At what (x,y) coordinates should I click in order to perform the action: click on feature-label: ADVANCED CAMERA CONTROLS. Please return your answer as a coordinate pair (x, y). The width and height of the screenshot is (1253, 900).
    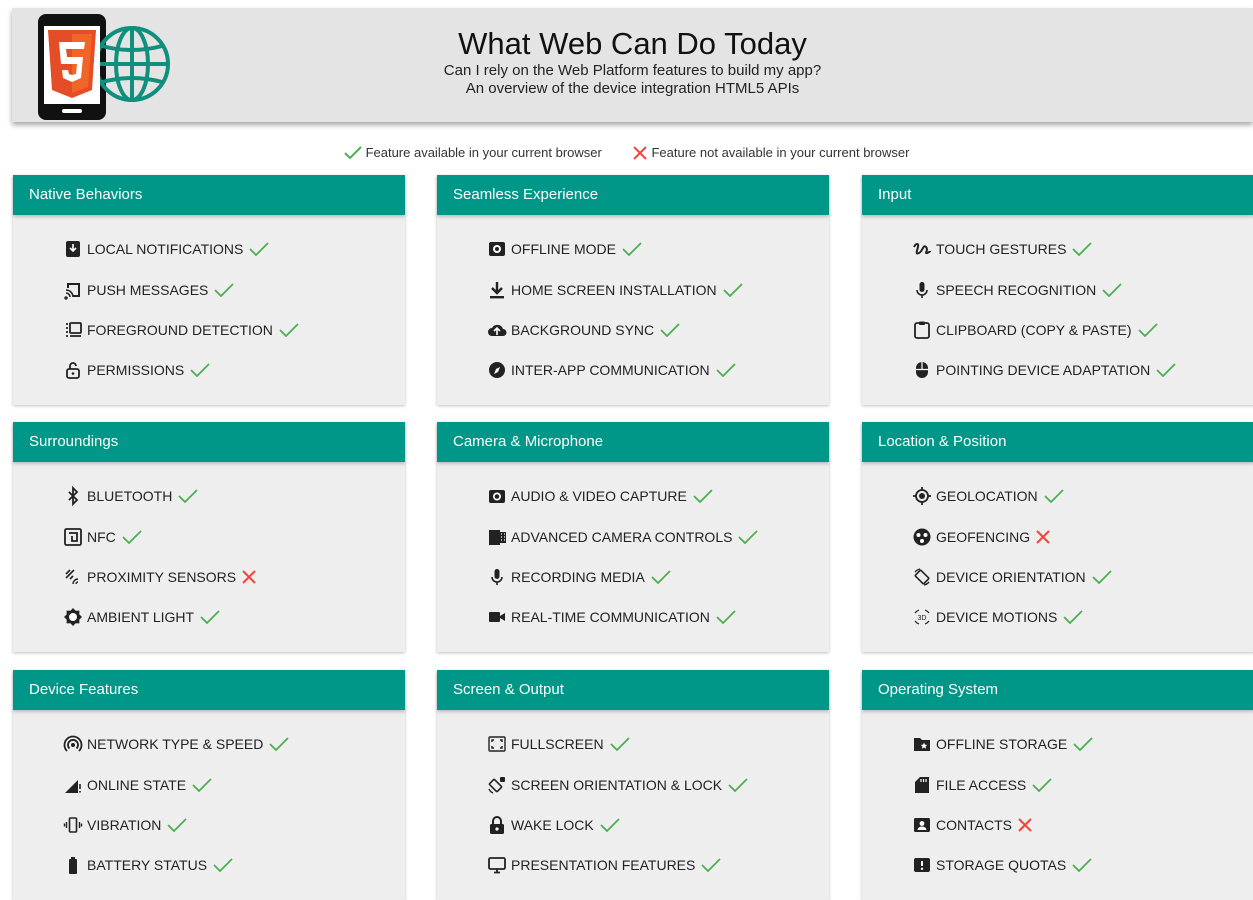
    Looking at the image, I should click on (622, 537).